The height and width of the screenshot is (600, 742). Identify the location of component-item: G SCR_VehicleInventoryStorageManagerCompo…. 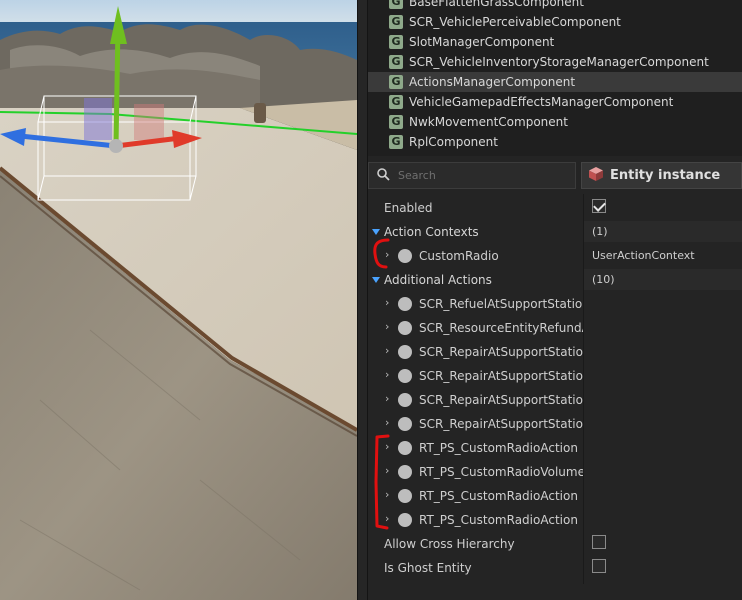
(555, 62).